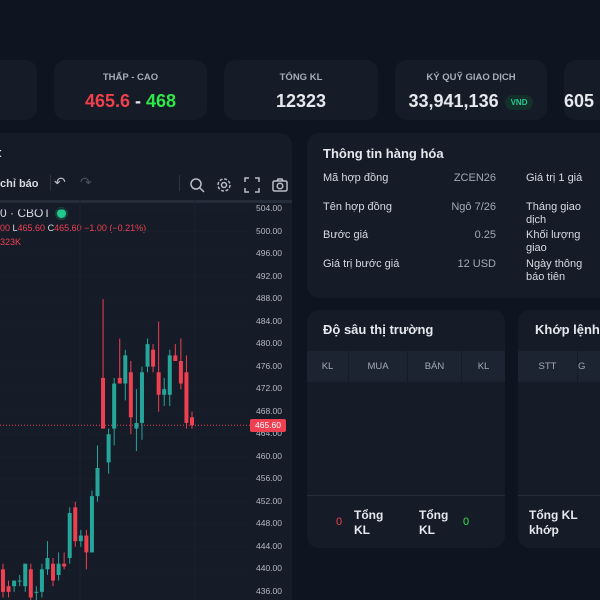  What do you see at coordinates (269, 275) in the screenshot?
I see `price-axis-label: 492.00` at bounding box center [269, 275].